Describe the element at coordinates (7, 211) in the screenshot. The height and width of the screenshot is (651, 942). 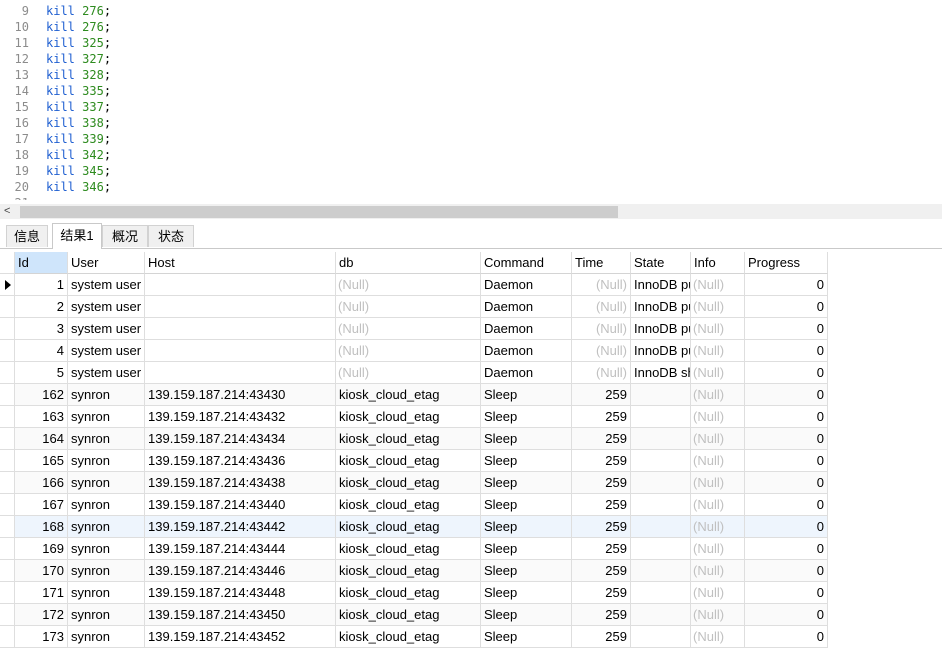
I see `scroll-left-arrow-icon: <` at that location.